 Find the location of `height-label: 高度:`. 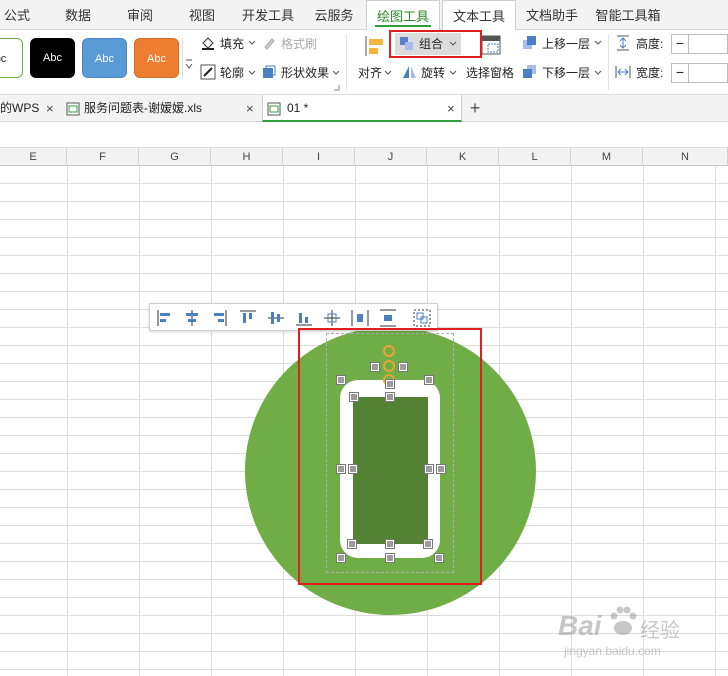

height-label: 高度: is located at coordinates (650, 44).